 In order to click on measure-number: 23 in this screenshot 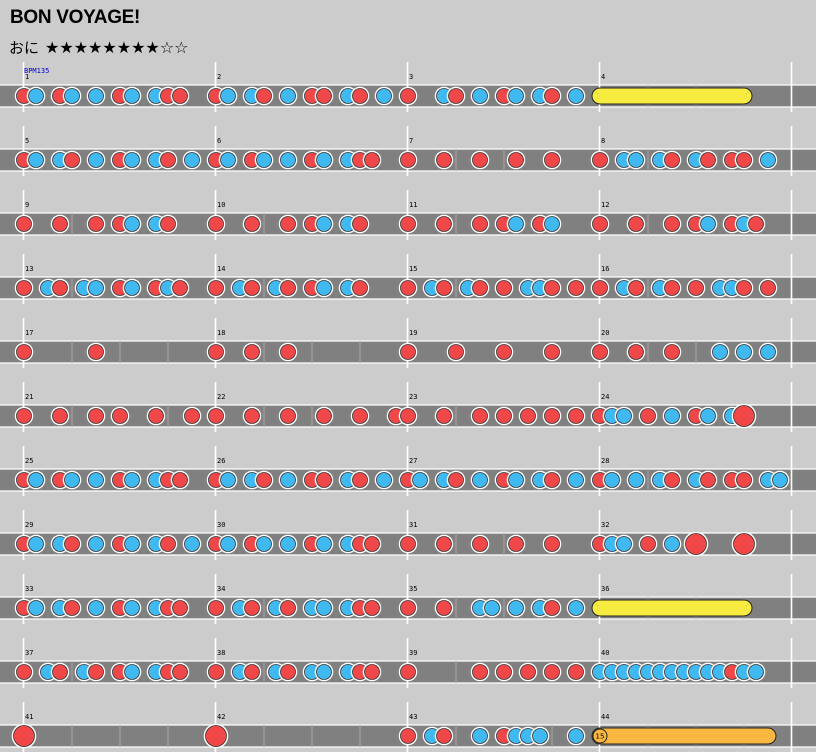, I will do `click(413, 397)`.